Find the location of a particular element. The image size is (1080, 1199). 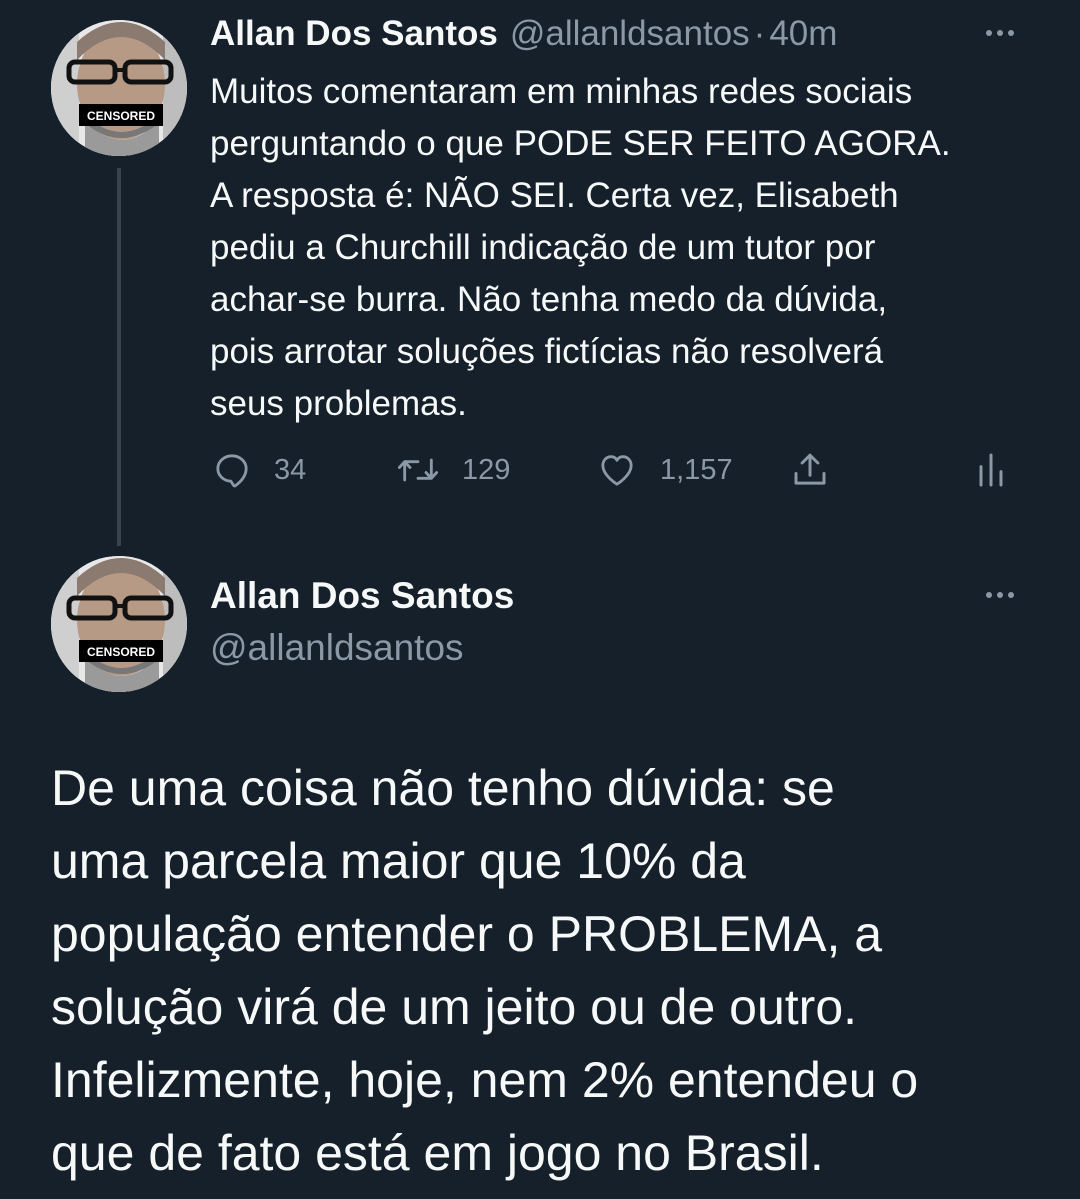

like-button: 1,157 is located at coordinates (664, 470).